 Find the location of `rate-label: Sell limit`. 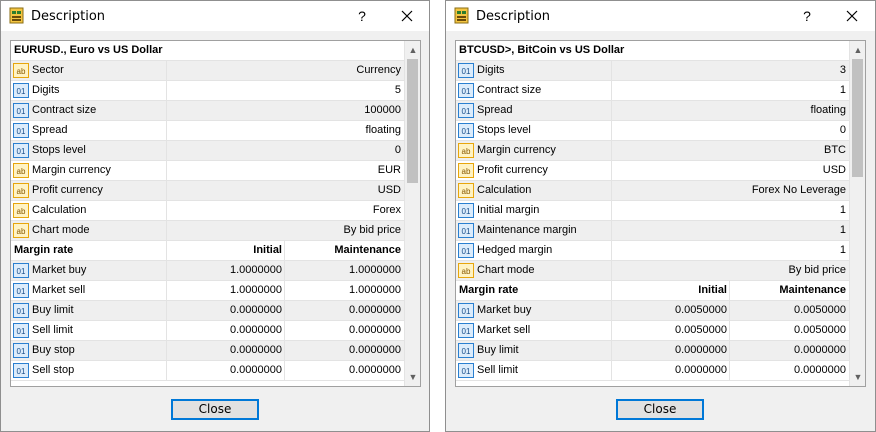

rate-label: Sell limit is located at coordinates (52, 330).